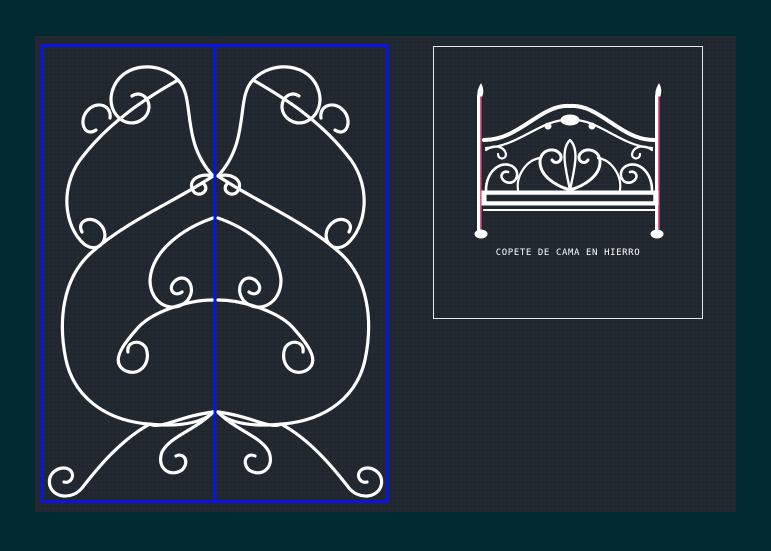 Image resolution: width=771 pixels, height=551 pixels. Describe the element at coordinates (481, 234) in the screenshot. I see `left-post-foot` at that location.